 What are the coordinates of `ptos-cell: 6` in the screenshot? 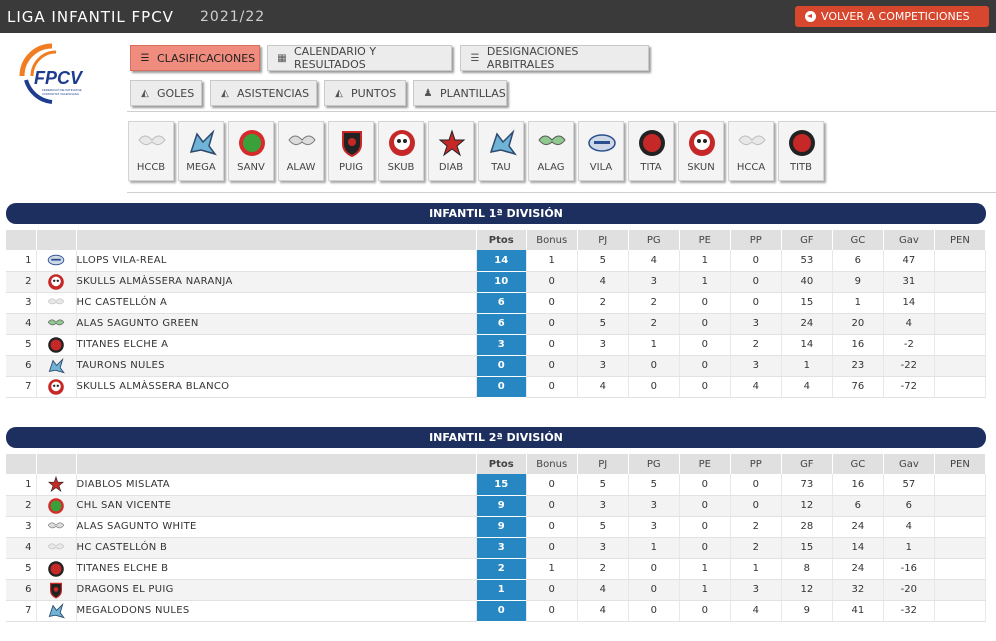 It's located at (501, 324).